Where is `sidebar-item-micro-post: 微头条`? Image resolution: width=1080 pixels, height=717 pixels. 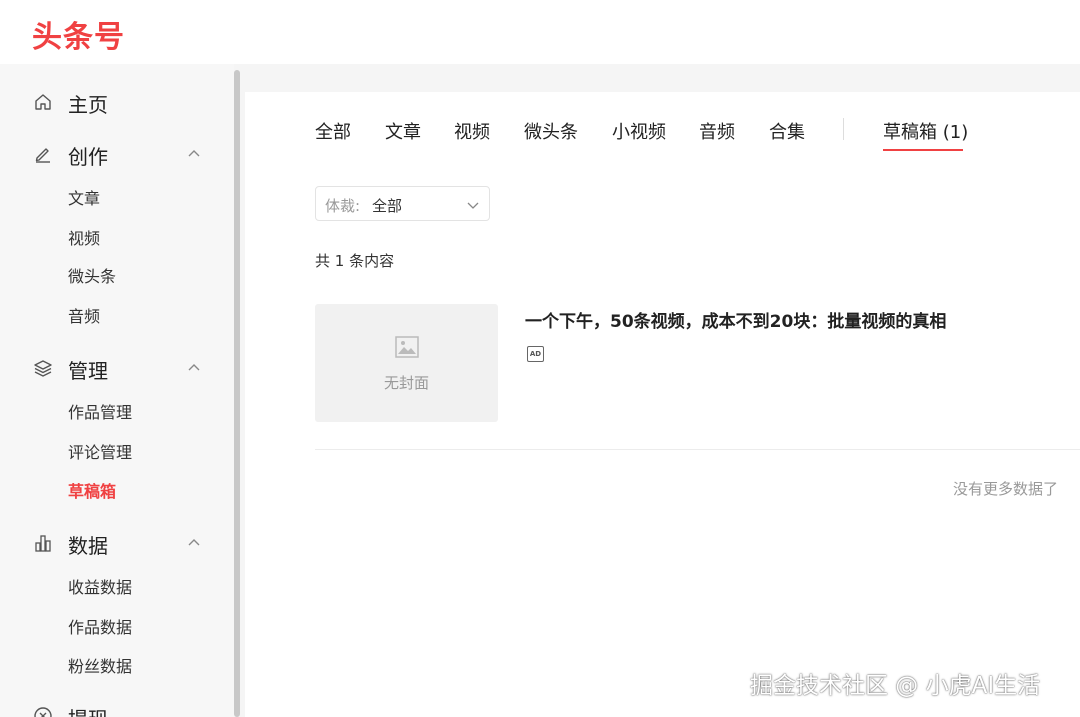
sidebar-item-micro-post: 微头条 is located at coordinates (92, 275).